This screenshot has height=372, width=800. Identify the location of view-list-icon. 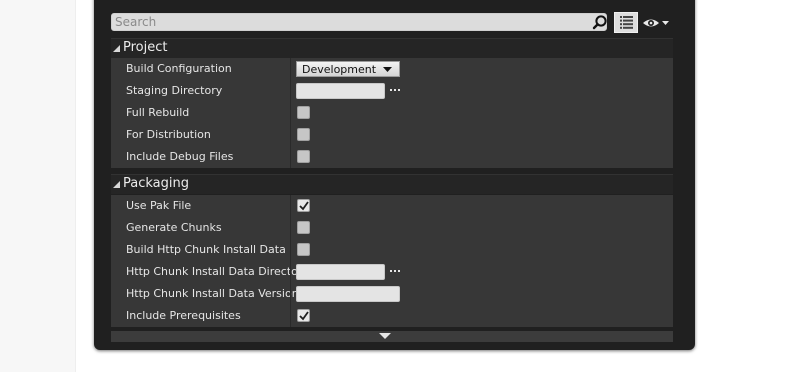
(626, 22).